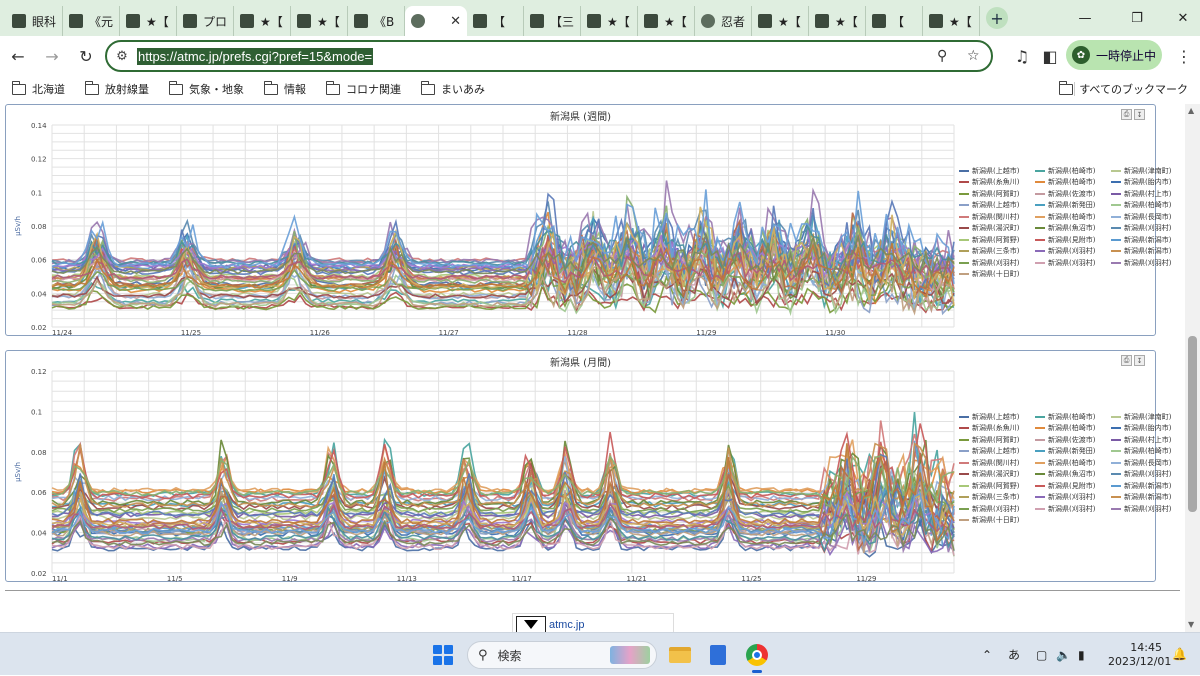 The width and height of the screenshot is (1200, 676). Describe the element at coordinates (942, 56) in the screenshot. I see `zoom-icon: ⚲` at that location.